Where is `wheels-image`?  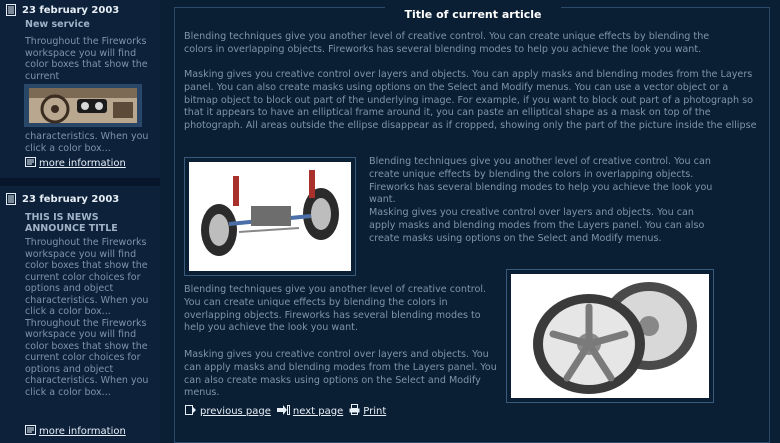
wheels-image is located at coordinates (610, 336).